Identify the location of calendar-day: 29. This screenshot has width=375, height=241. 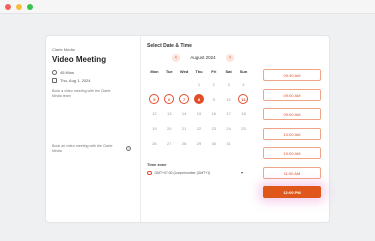
(199, 143).